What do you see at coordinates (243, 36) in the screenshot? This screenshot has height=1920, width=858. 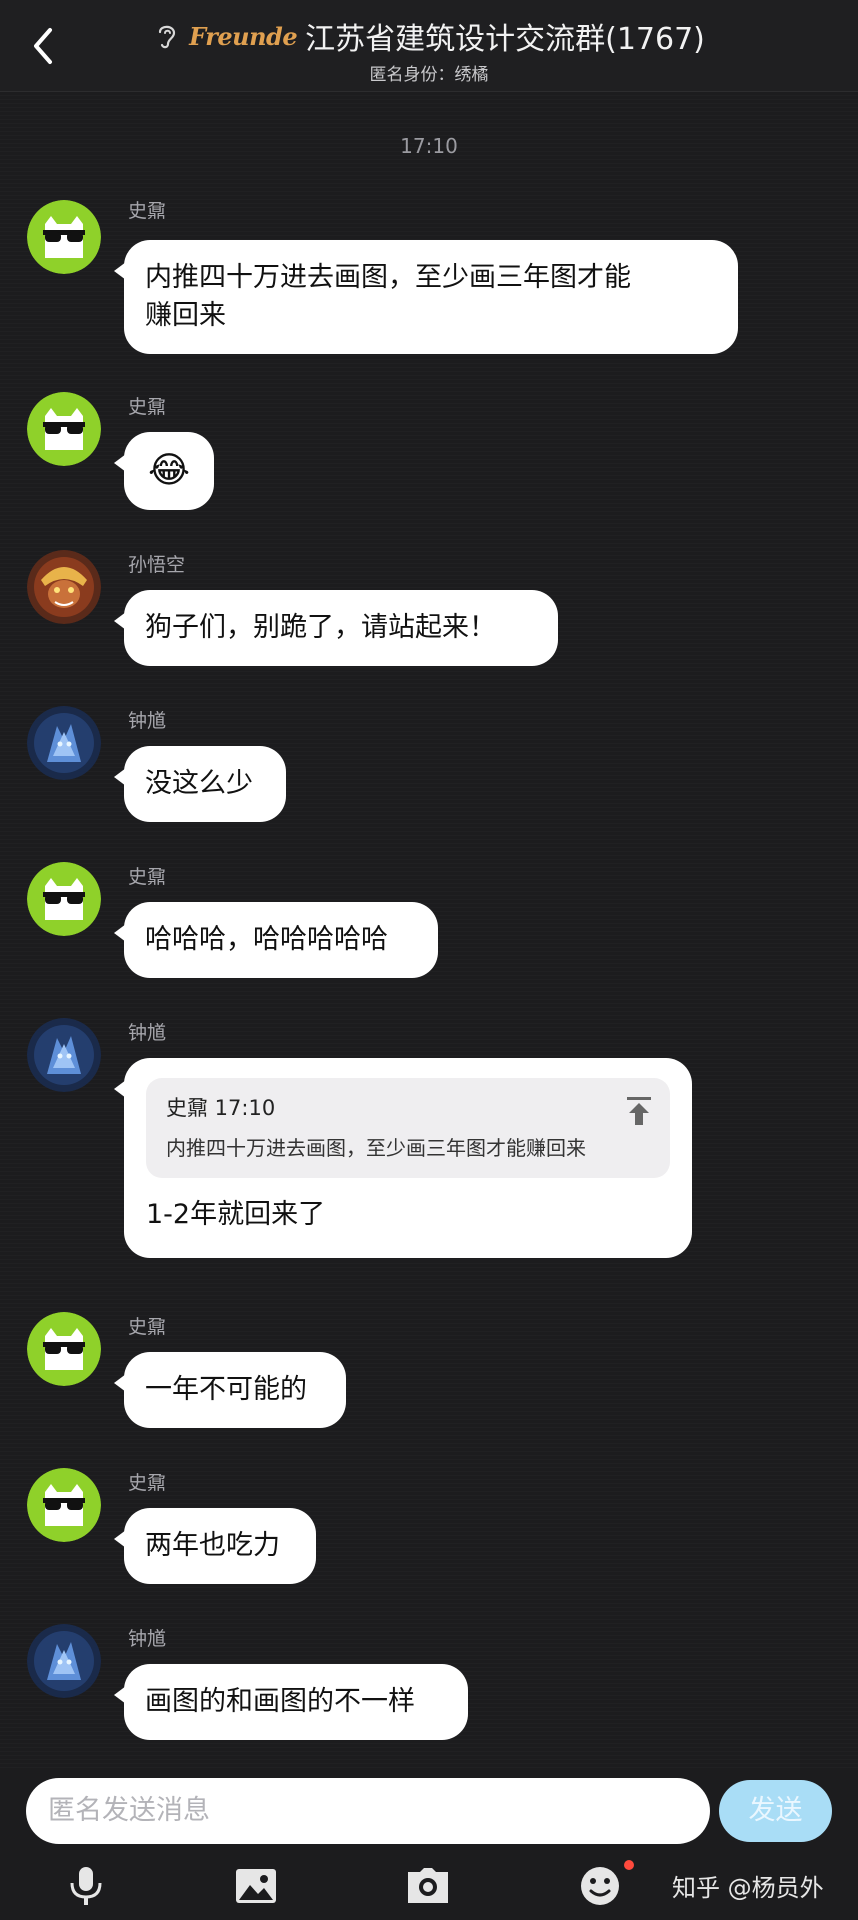 I see `group-logo: Freunde` at bounding box center [243, 36].